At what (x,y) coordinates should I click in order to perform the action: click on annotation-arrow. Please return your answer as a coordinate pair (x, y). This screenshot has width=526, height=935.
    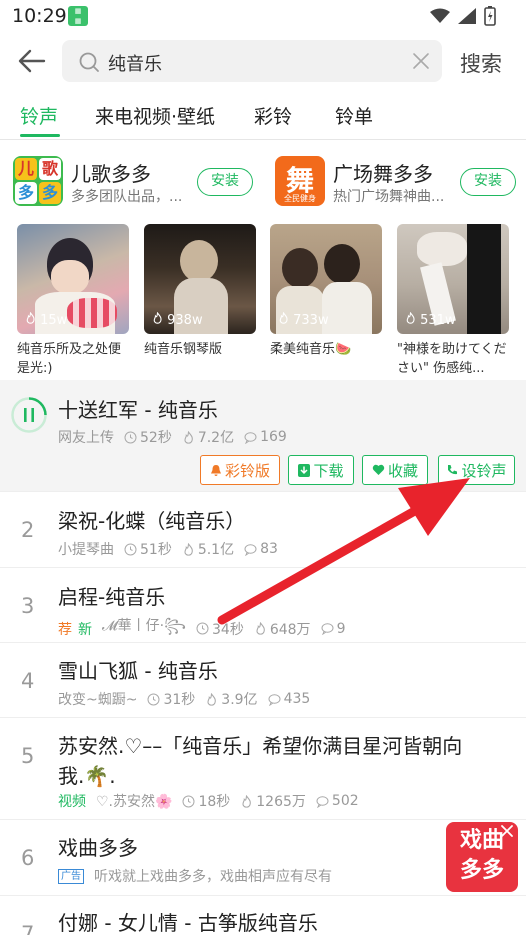
    Looking at the image, I should click on (343, 551).